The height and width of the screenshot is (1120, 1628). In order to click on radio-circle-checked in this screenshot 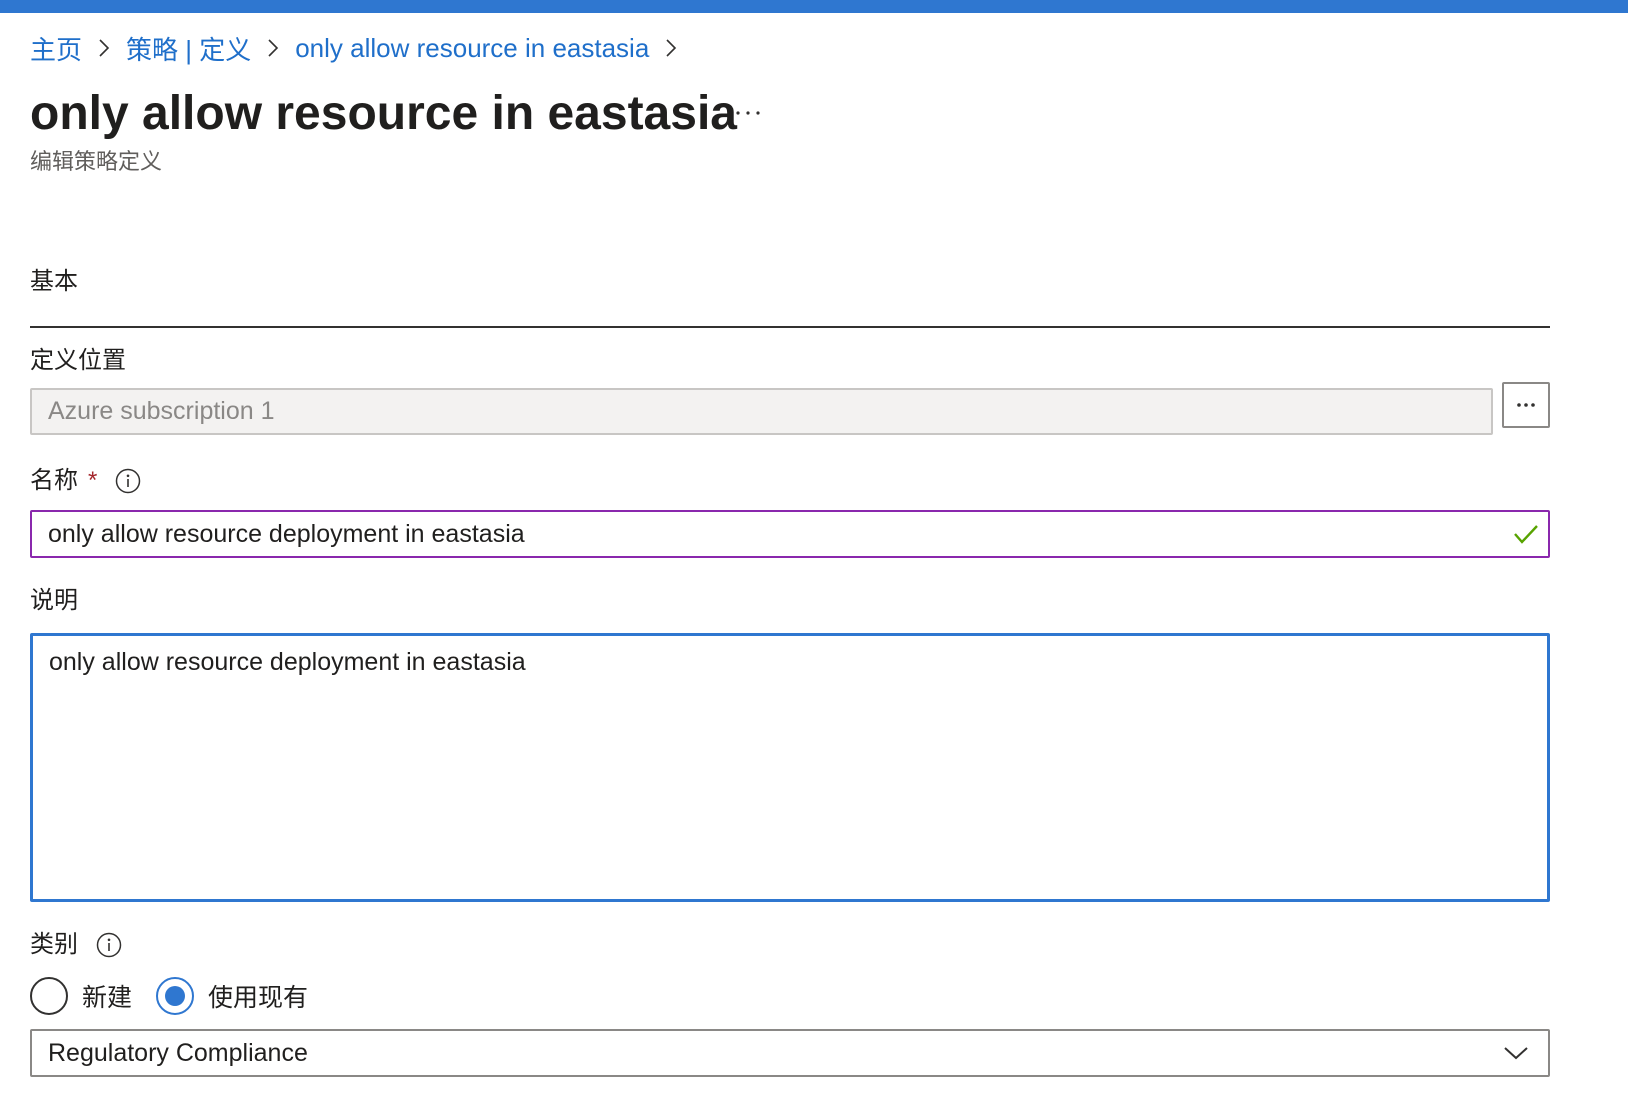, I will do `click(175, 996)`.